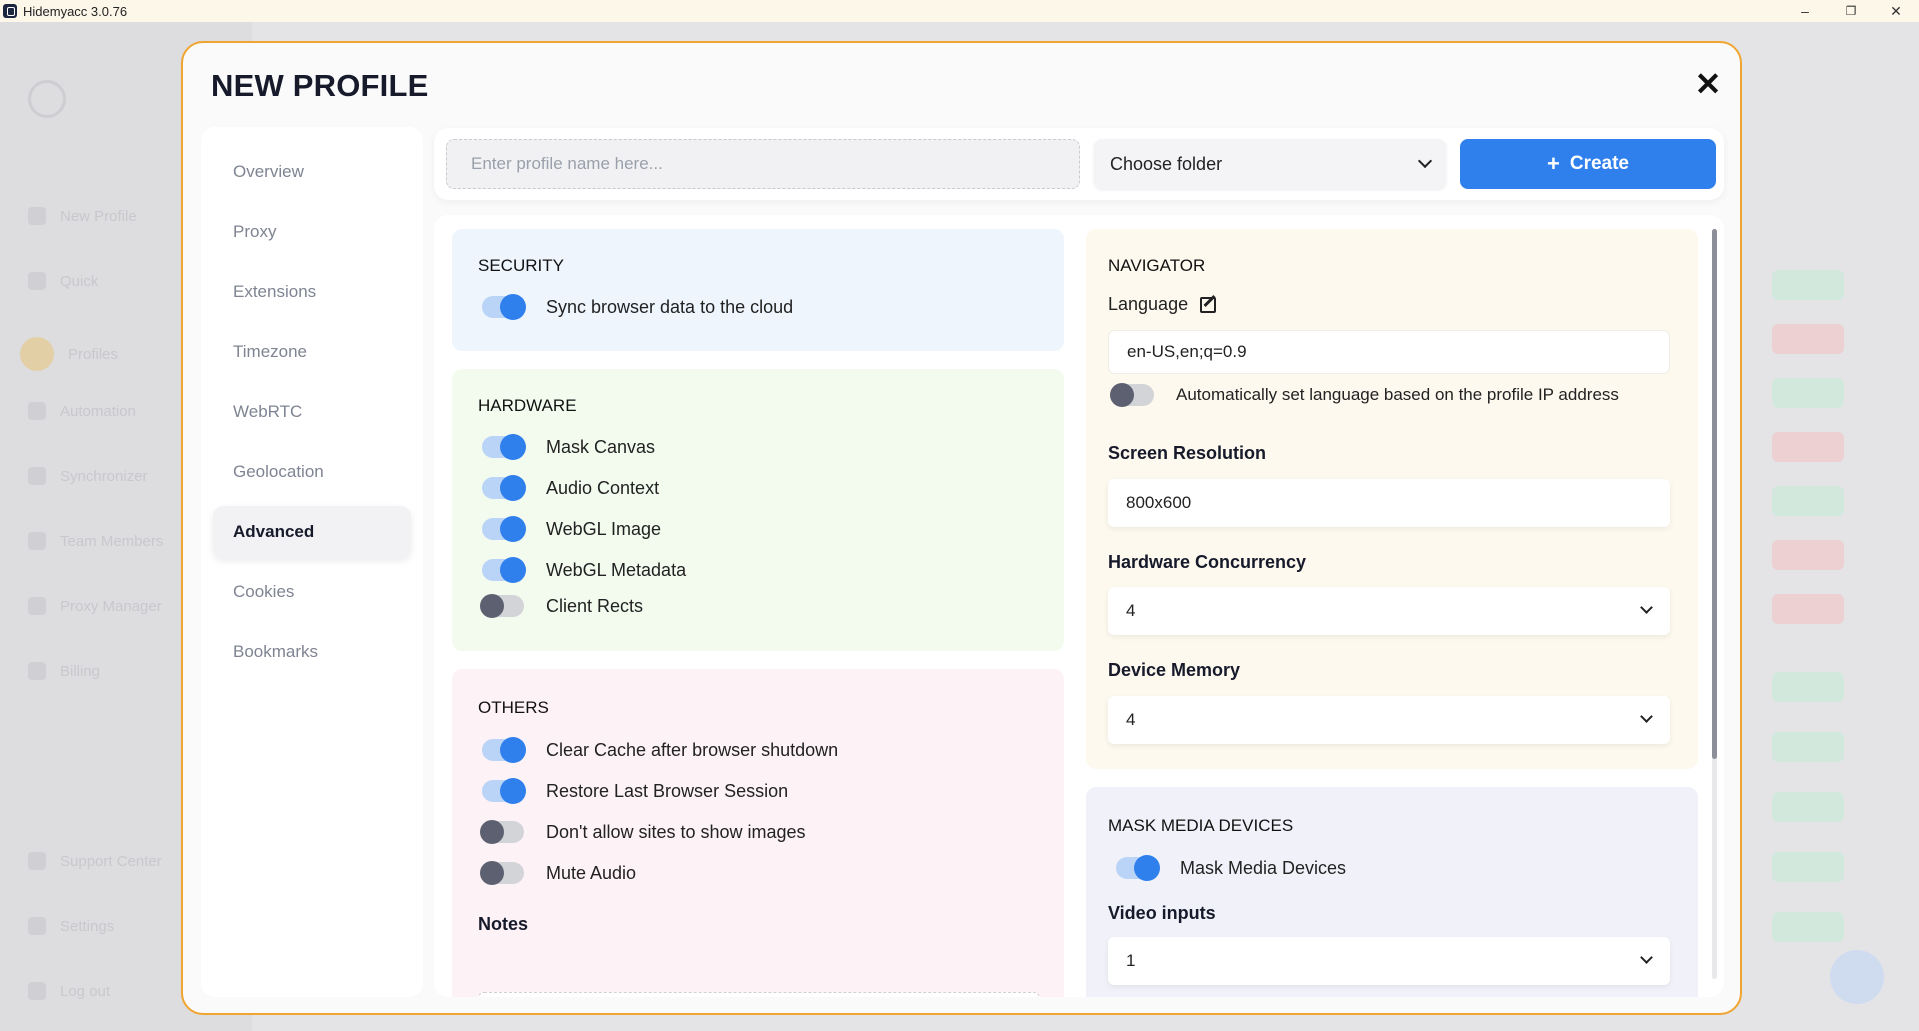 This screenshot has width=1919, height=1031. I want to click on nav-item-timezone: Timezone, so click(312, 352).